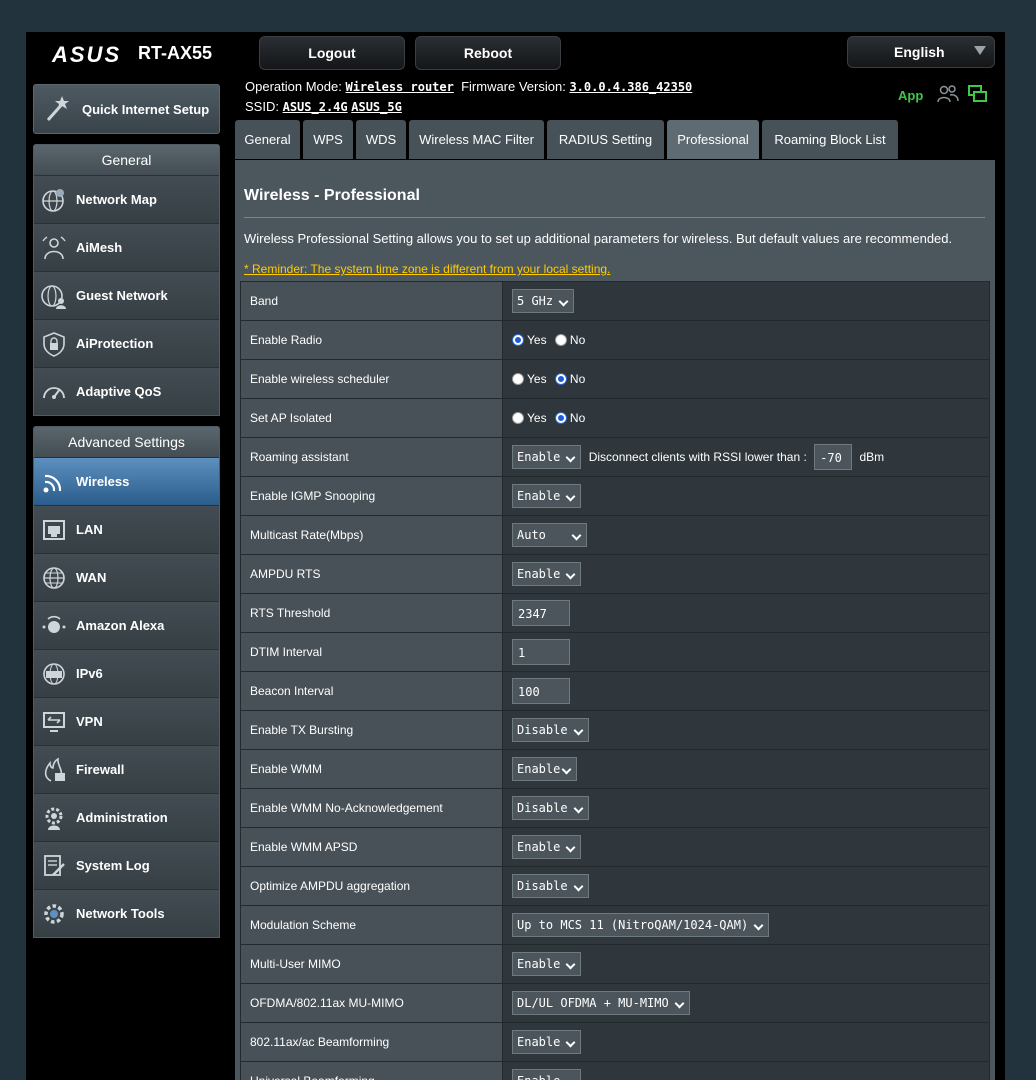 The height and width of the screenshot is (1080, 1036). I want to click on sidebar-item-administration: Administration, so click(126, 817).